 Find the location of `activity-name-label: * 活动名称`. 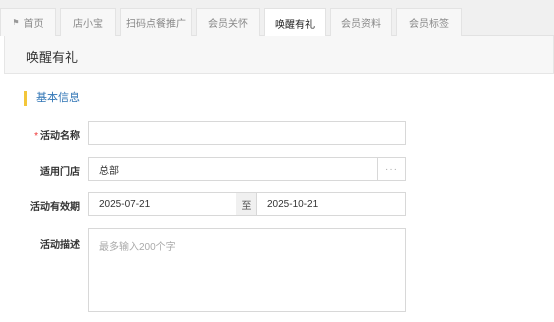

activity-name-label: * 活动名称 is located at coordinates (57, 134).